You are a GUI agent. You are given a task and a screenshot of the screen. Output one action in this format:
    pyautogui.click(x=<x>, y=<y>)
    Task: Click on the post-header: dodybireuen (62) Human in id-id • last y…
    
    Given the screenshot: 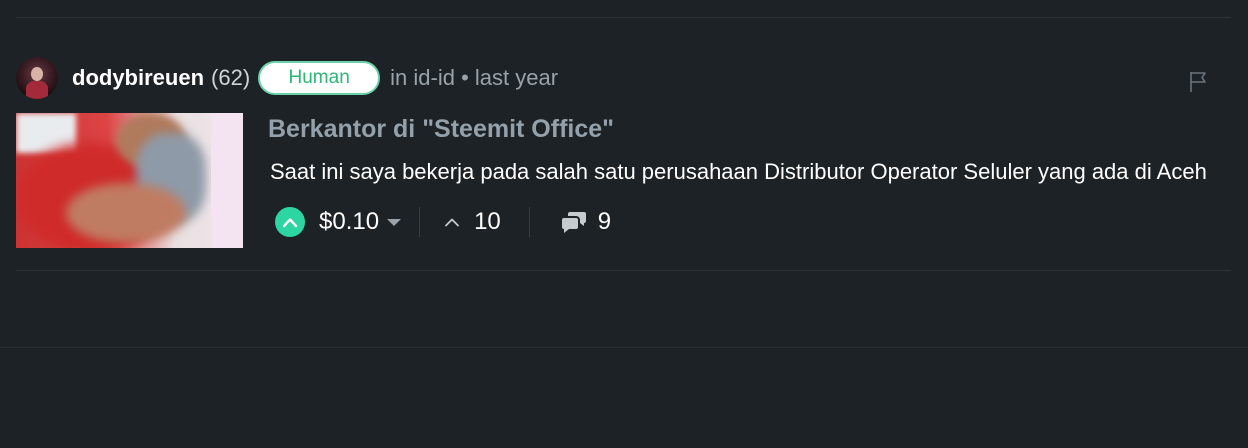 What is the action you would take?
    pyautogui.click(x=287, y=78)
    